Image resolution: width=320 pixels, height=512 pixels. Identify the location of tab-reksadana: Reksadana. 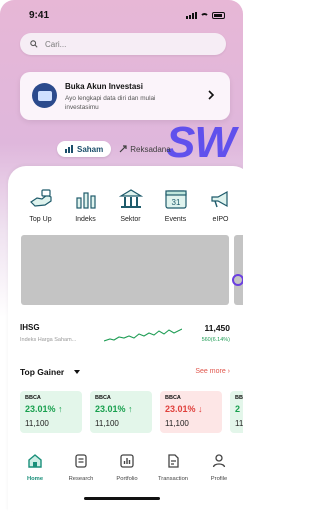
(144, 149).